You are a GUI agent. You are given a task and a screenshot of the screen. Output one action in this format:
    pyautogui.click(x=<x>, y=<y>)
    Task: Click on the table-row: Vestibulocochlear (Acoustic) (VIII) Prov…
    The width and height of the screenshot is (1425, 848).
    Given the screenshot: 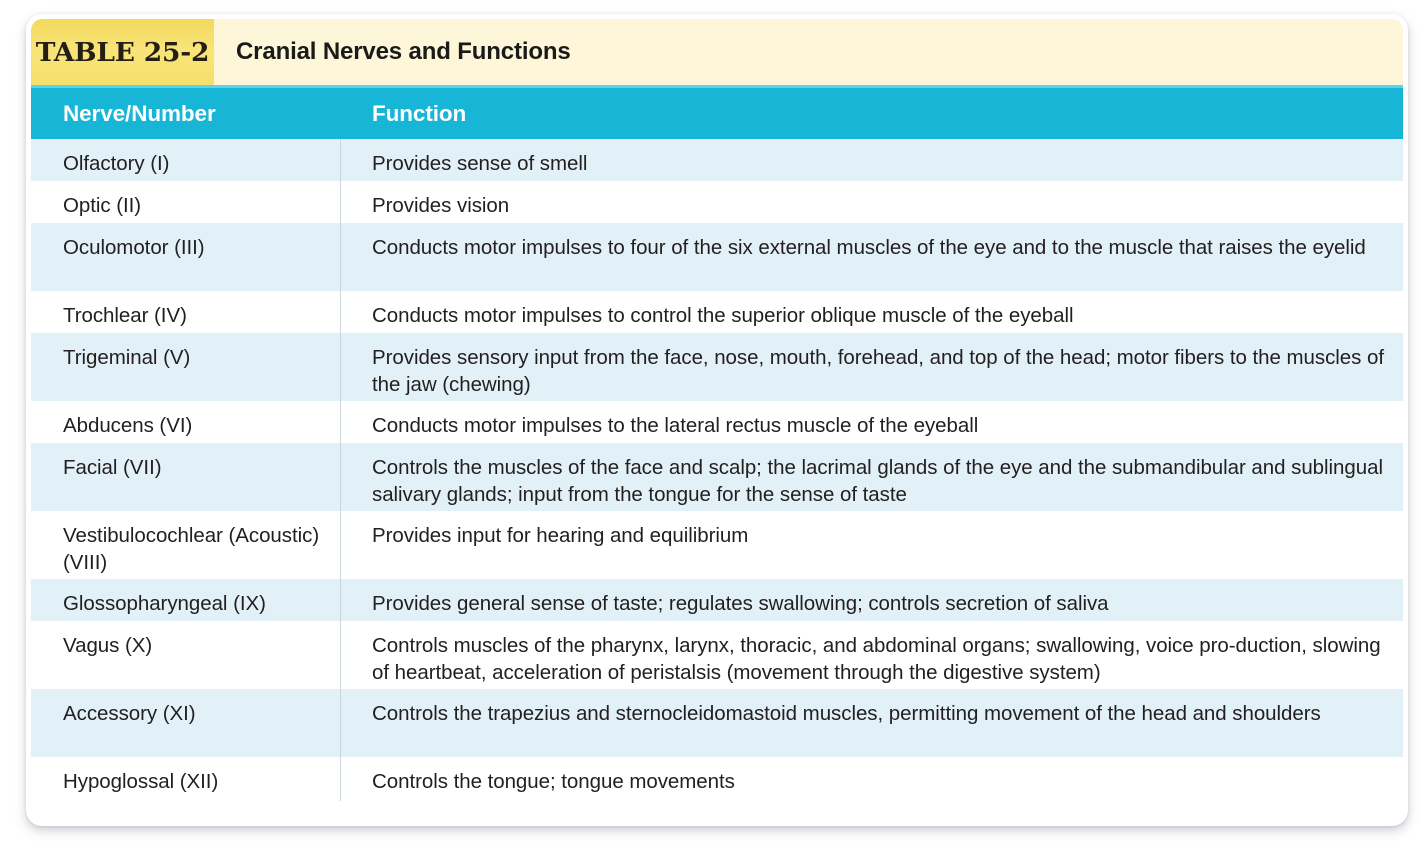 What is the action you would take?
    pyautogui.click(x=717, y=545)
    